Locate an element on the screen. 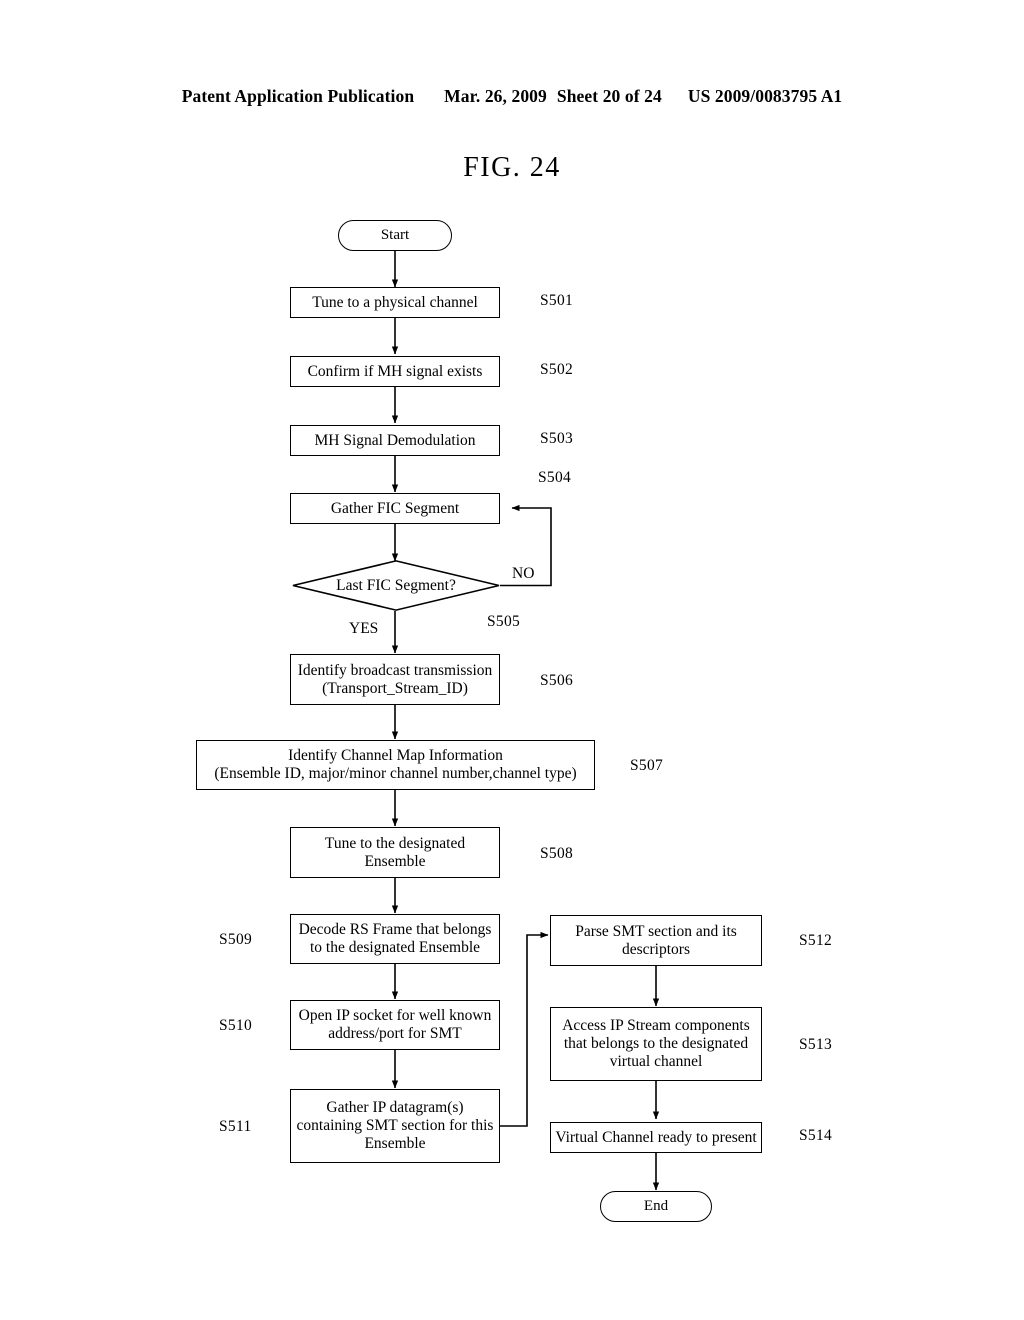 The image size is (1024, 1320). flow-node-s513-line3: virtual channel is located at coordinates (656, 1062).